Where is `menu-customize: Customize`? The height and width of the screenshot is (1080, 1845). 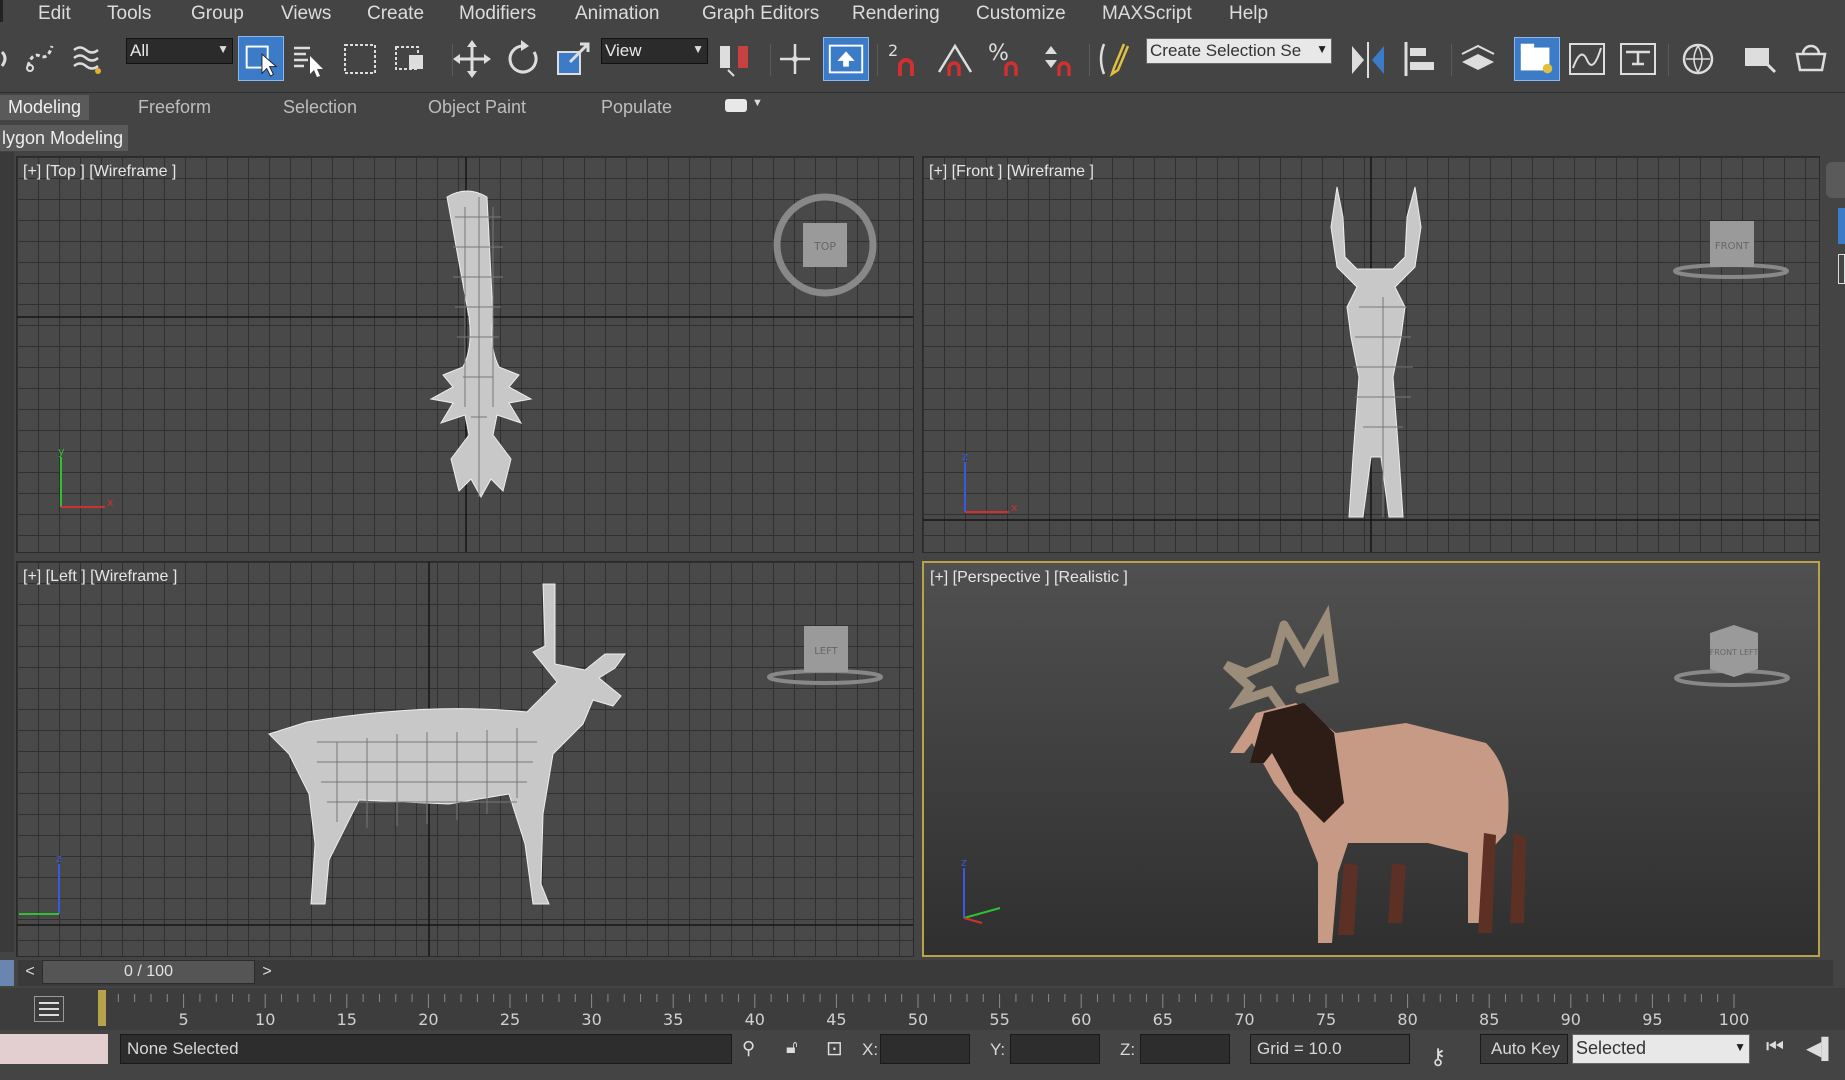 menu-customize: Customize is located at coordinates (1021, 14).